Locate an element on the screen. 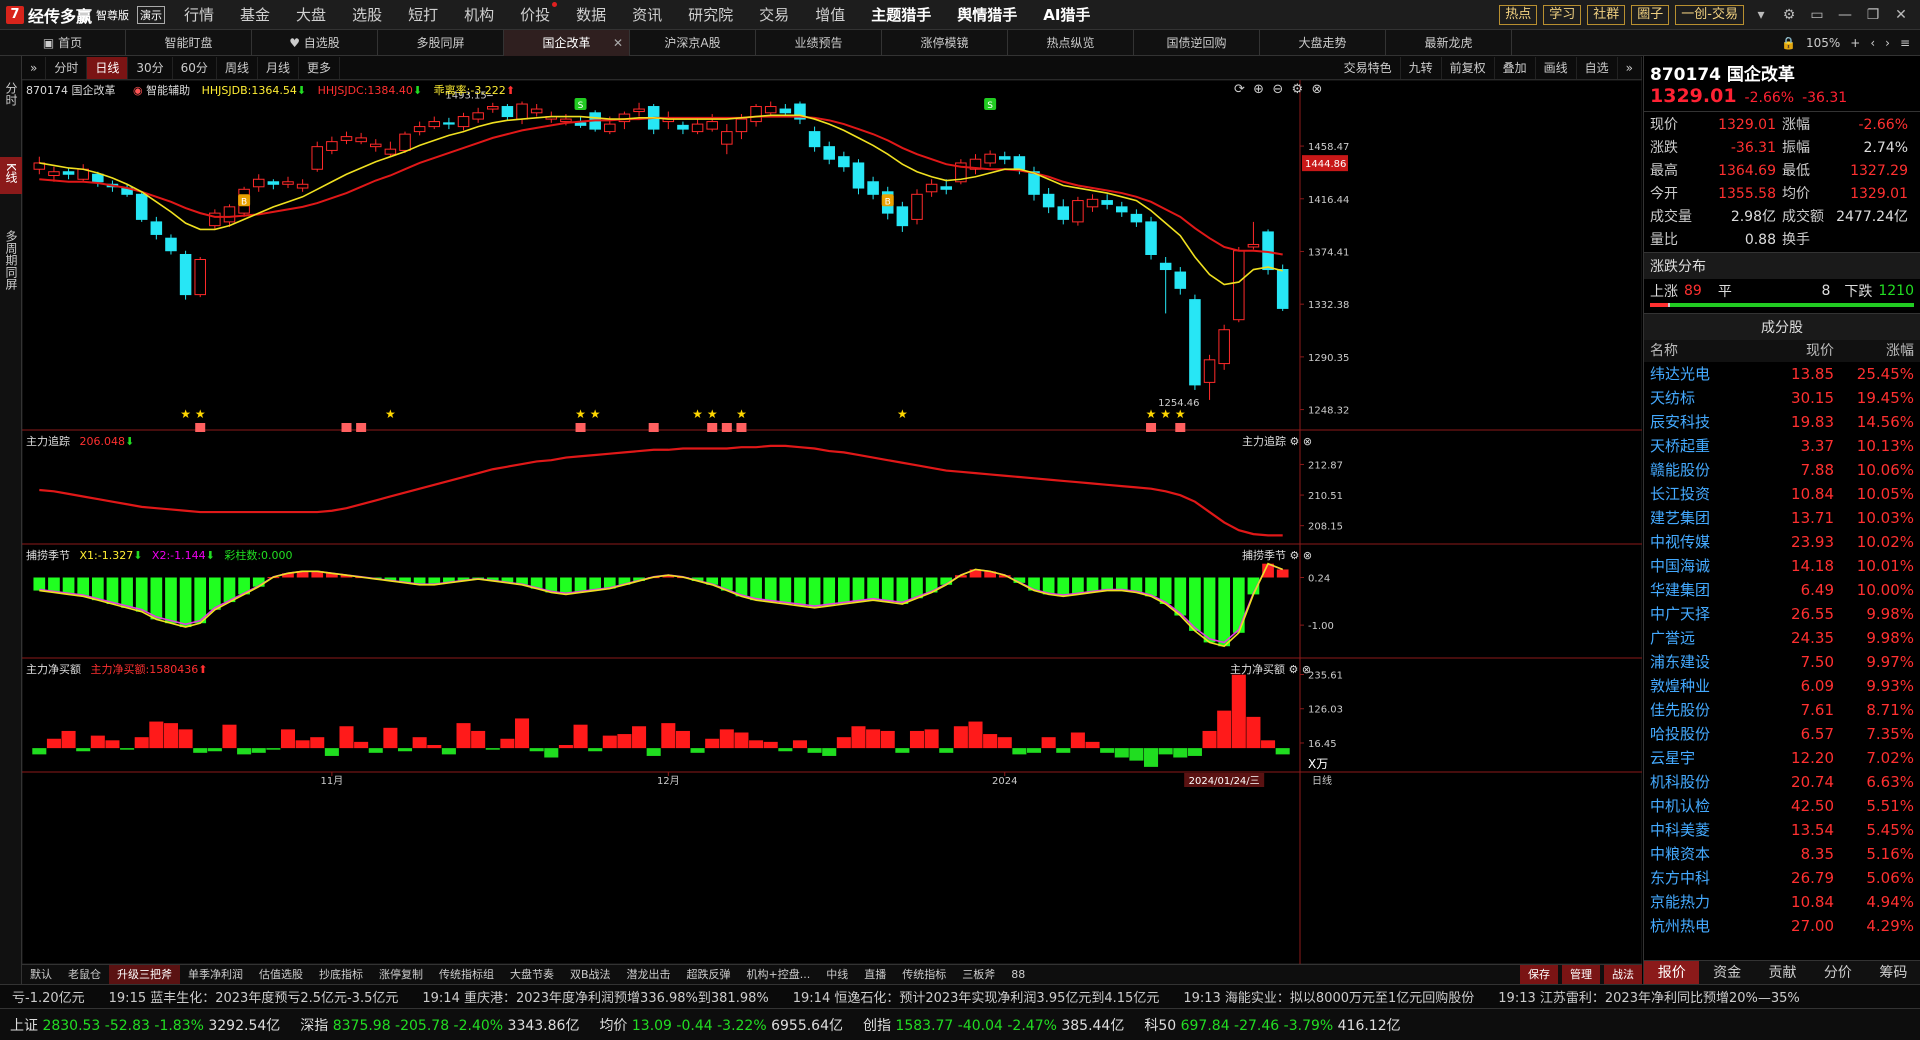 The width and height of the screenshot is (1920, 1040). quote-tab-1: 资金 is located at coordinates (1726, 972).